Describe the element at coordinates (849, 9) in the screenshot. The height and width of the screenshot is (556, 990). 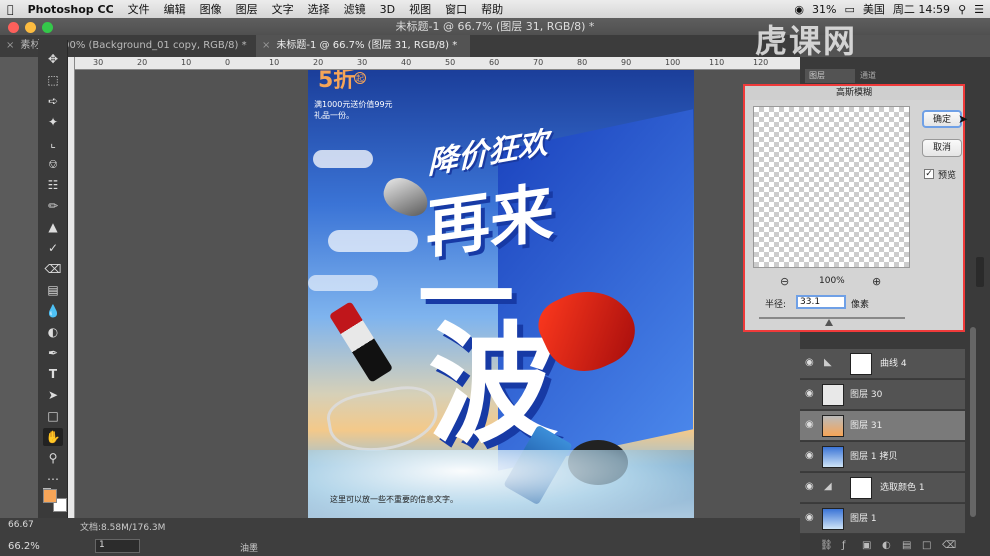
I see `battery-icon: ▭` at that location.